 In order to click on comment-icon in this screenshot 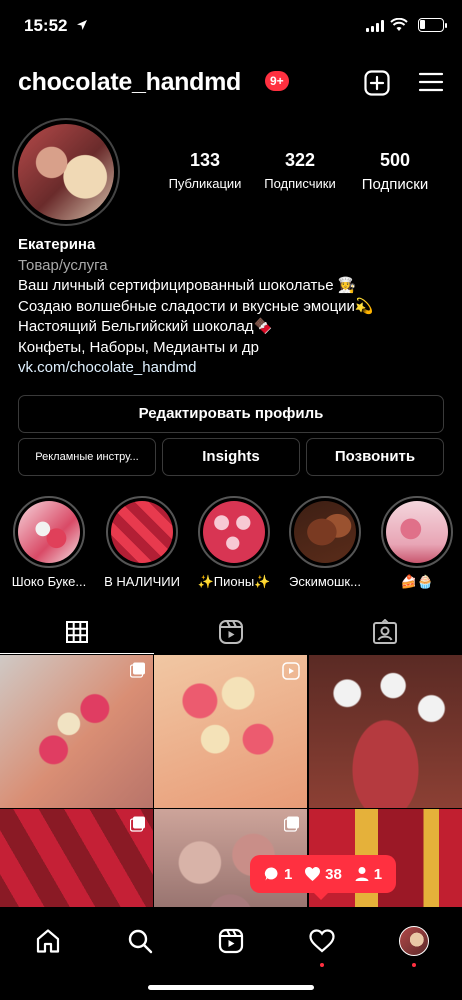, I will do `click(271, 874)`.